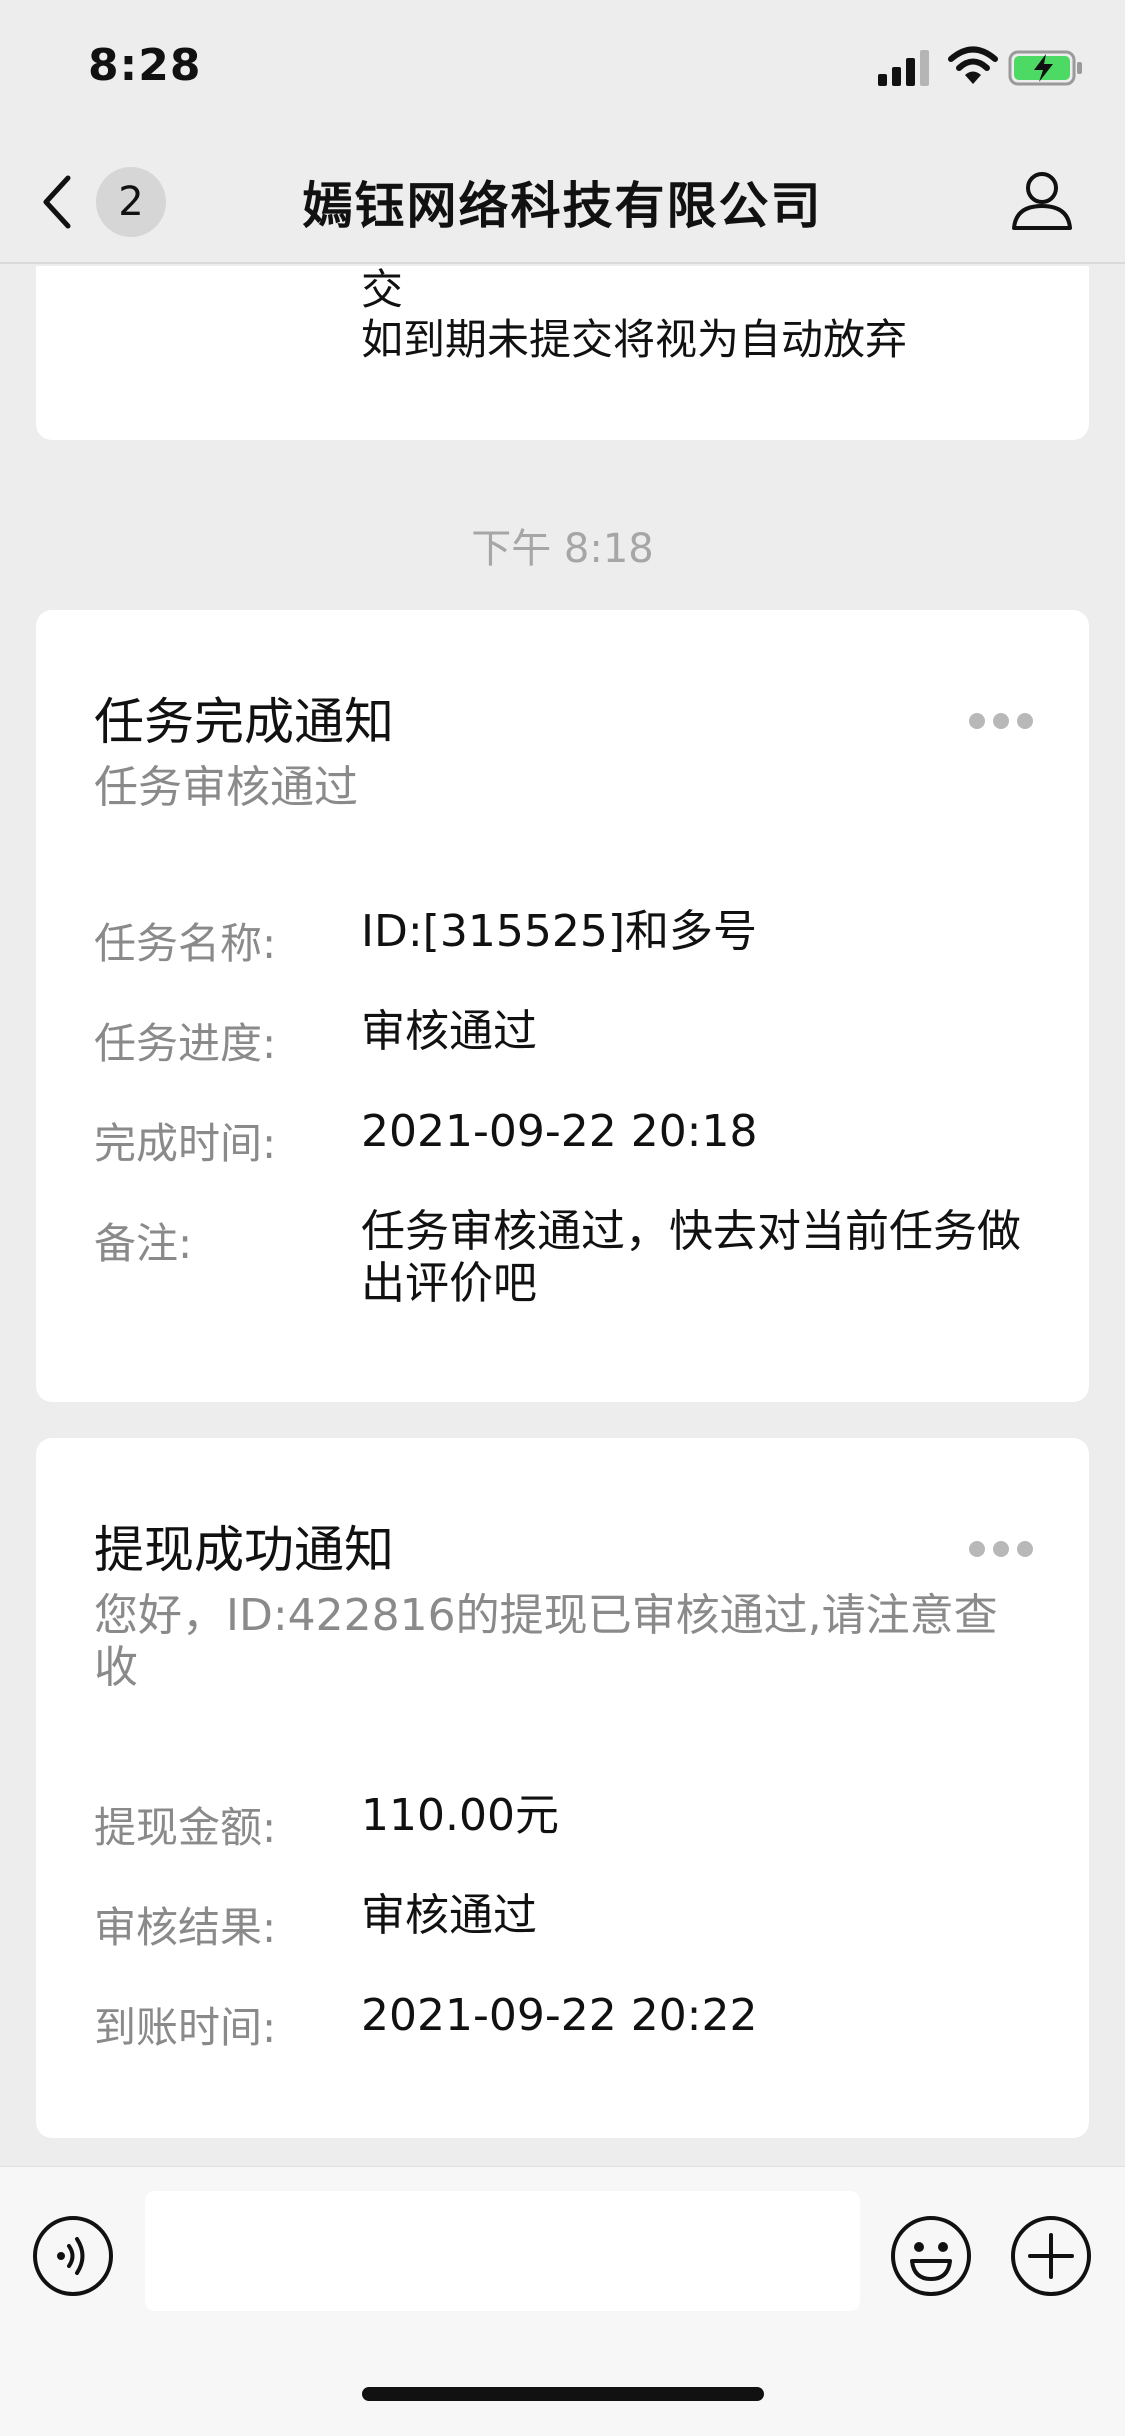 This screenshot has width=1125, height=2436. What do you see at coordinates (559, 1131) in the screenshot?
I see `field-value: 2021-09-22 20:18` at bounding box center [559, 1131].